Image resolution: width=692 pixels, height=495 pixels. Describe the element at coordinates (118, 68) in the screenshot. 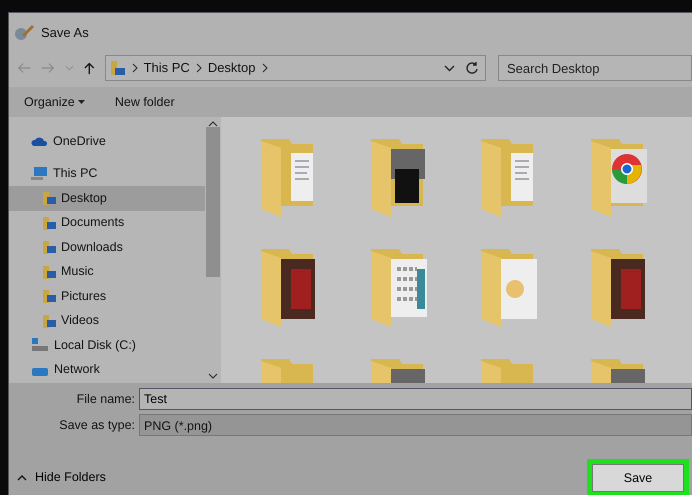

I see `desktop-folder-icon` at that location.